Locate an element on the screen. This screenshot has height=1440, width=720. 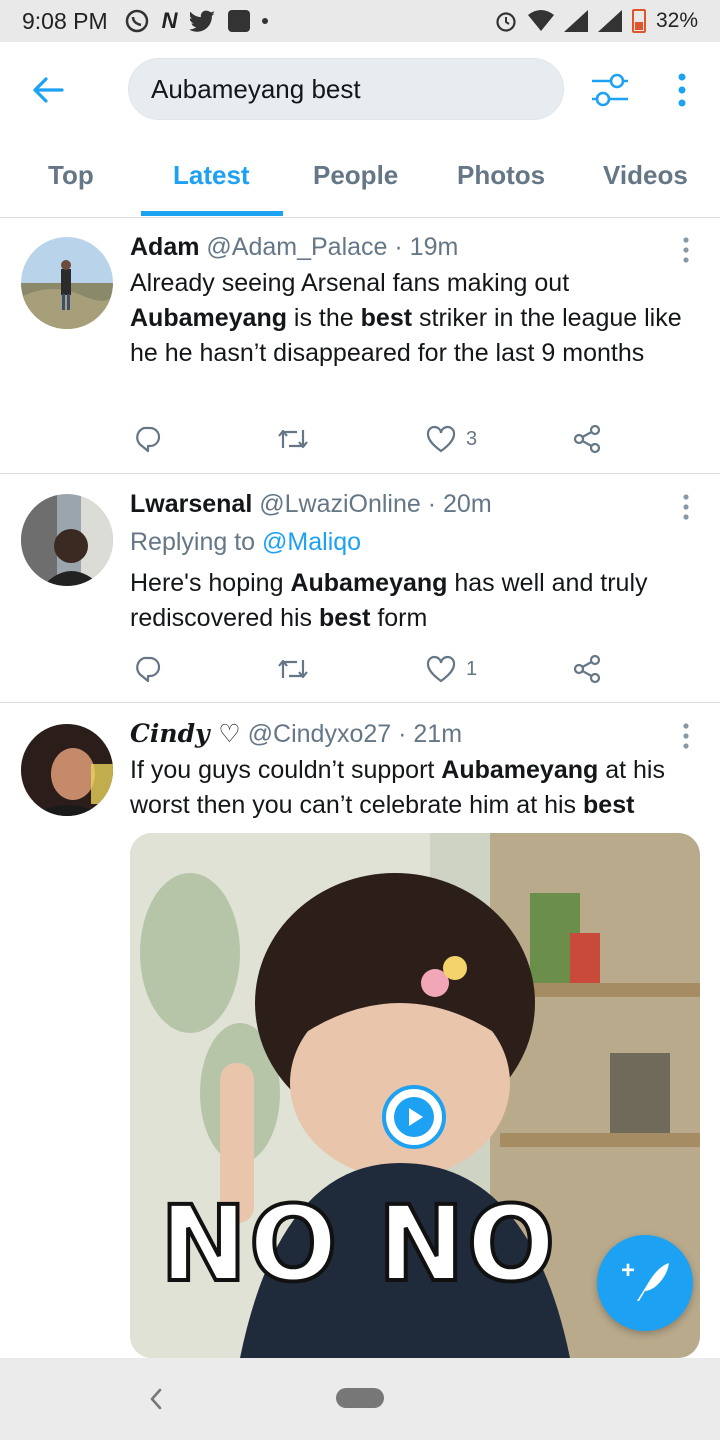
like-count: 1 is located at coordinates (472, 668).